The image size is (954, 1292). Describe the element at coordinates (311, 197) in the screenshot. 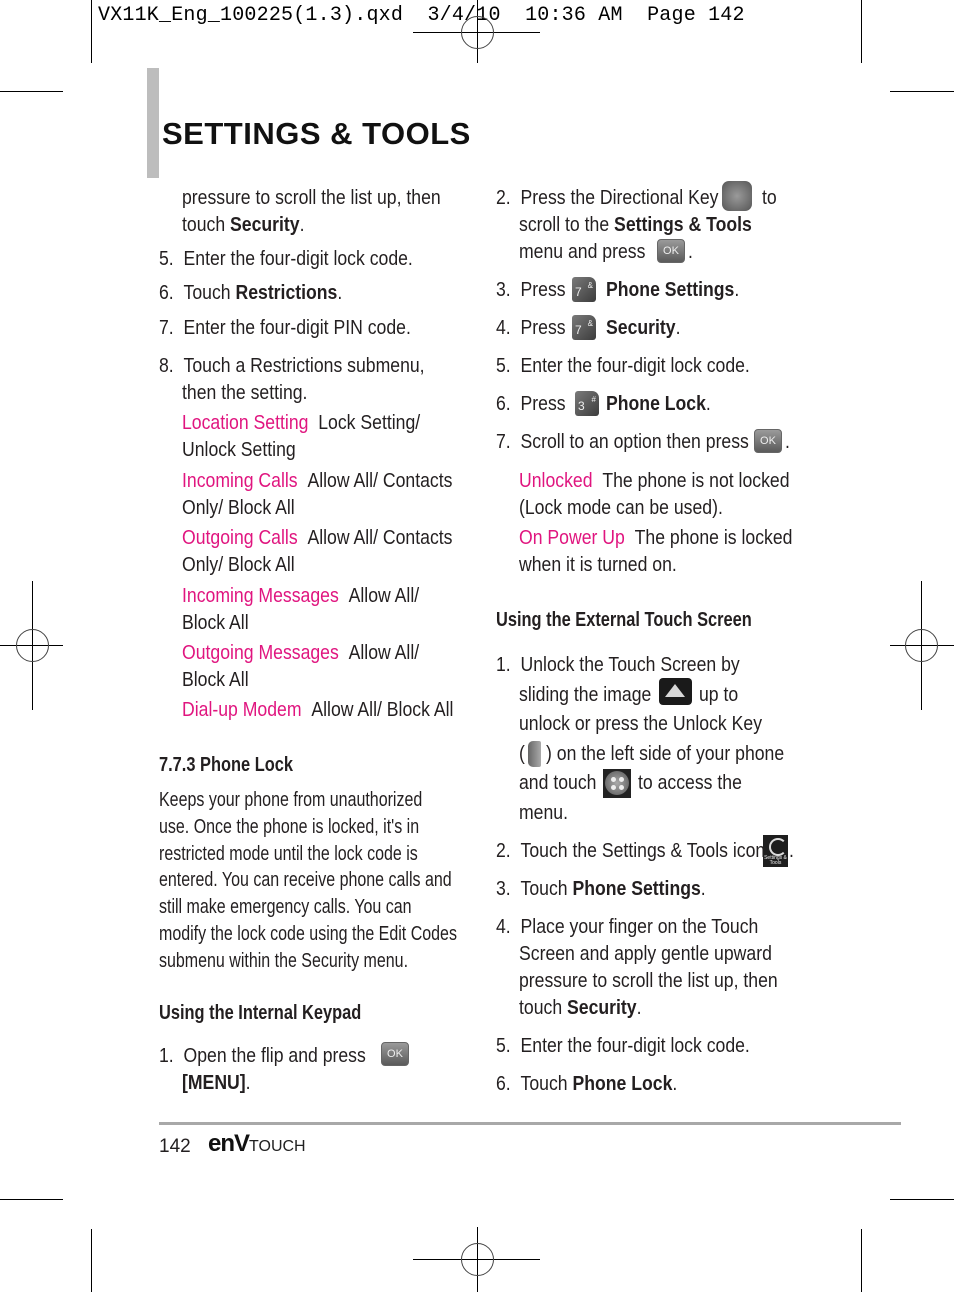

I see `step-continuation: pressure to scroll the list up, then` at that location.